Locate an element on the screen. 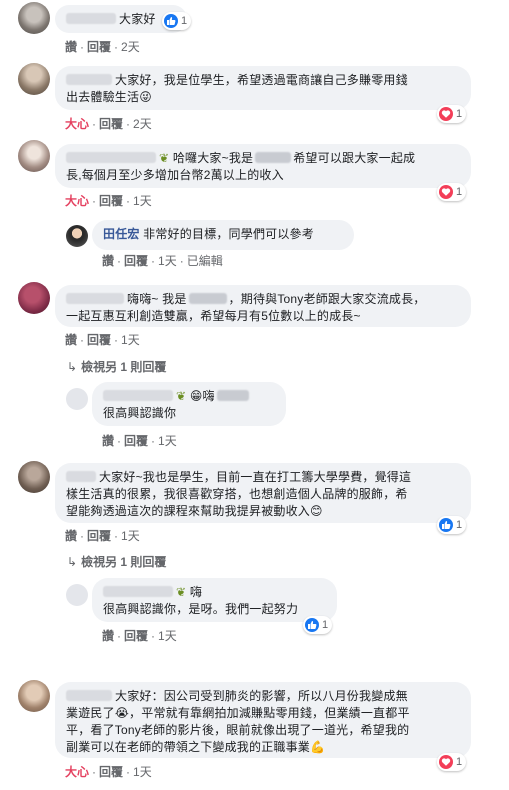 This screenshot has height=790, width=509. emoji: 😊 is located at coordinates (316, 511).